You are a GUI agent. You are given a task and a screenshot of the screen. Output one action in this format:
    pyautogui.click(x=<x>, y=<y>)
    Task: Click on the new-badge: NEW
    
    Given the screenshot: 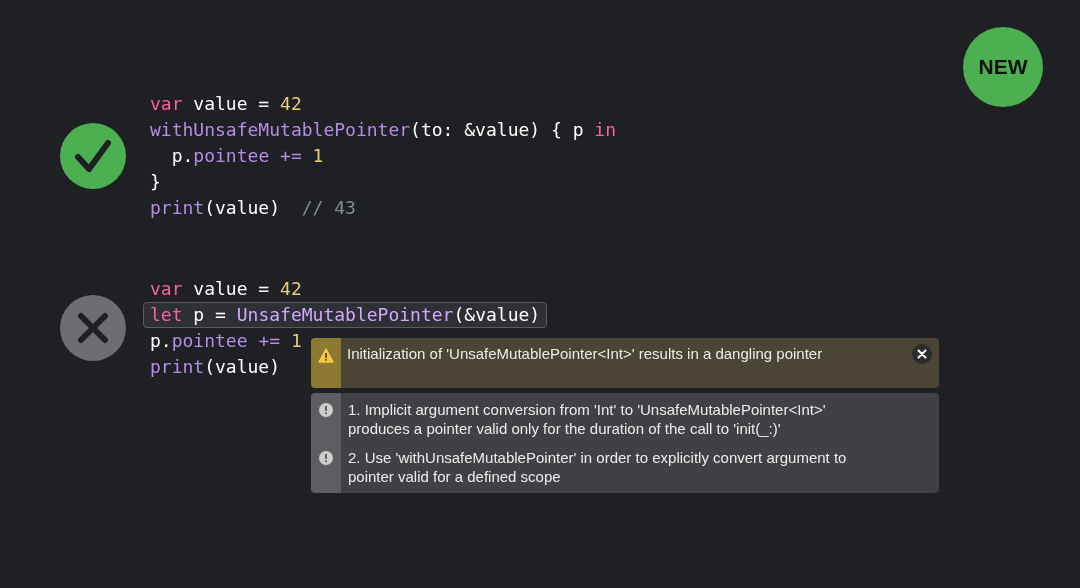 What is the action you would take?
    pyautogui.click(x=1003, y=67)
    